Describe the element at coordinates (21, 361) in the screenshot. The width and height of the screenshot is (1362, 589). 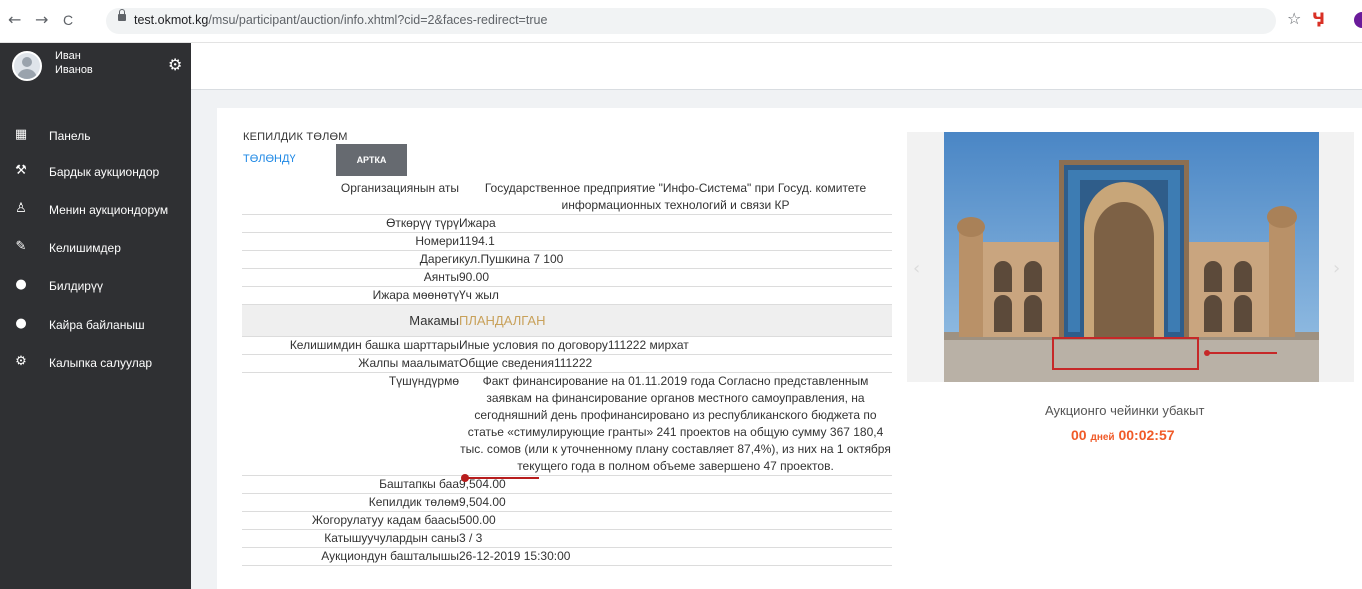
I see `cog-icon: ⚙` at that location.